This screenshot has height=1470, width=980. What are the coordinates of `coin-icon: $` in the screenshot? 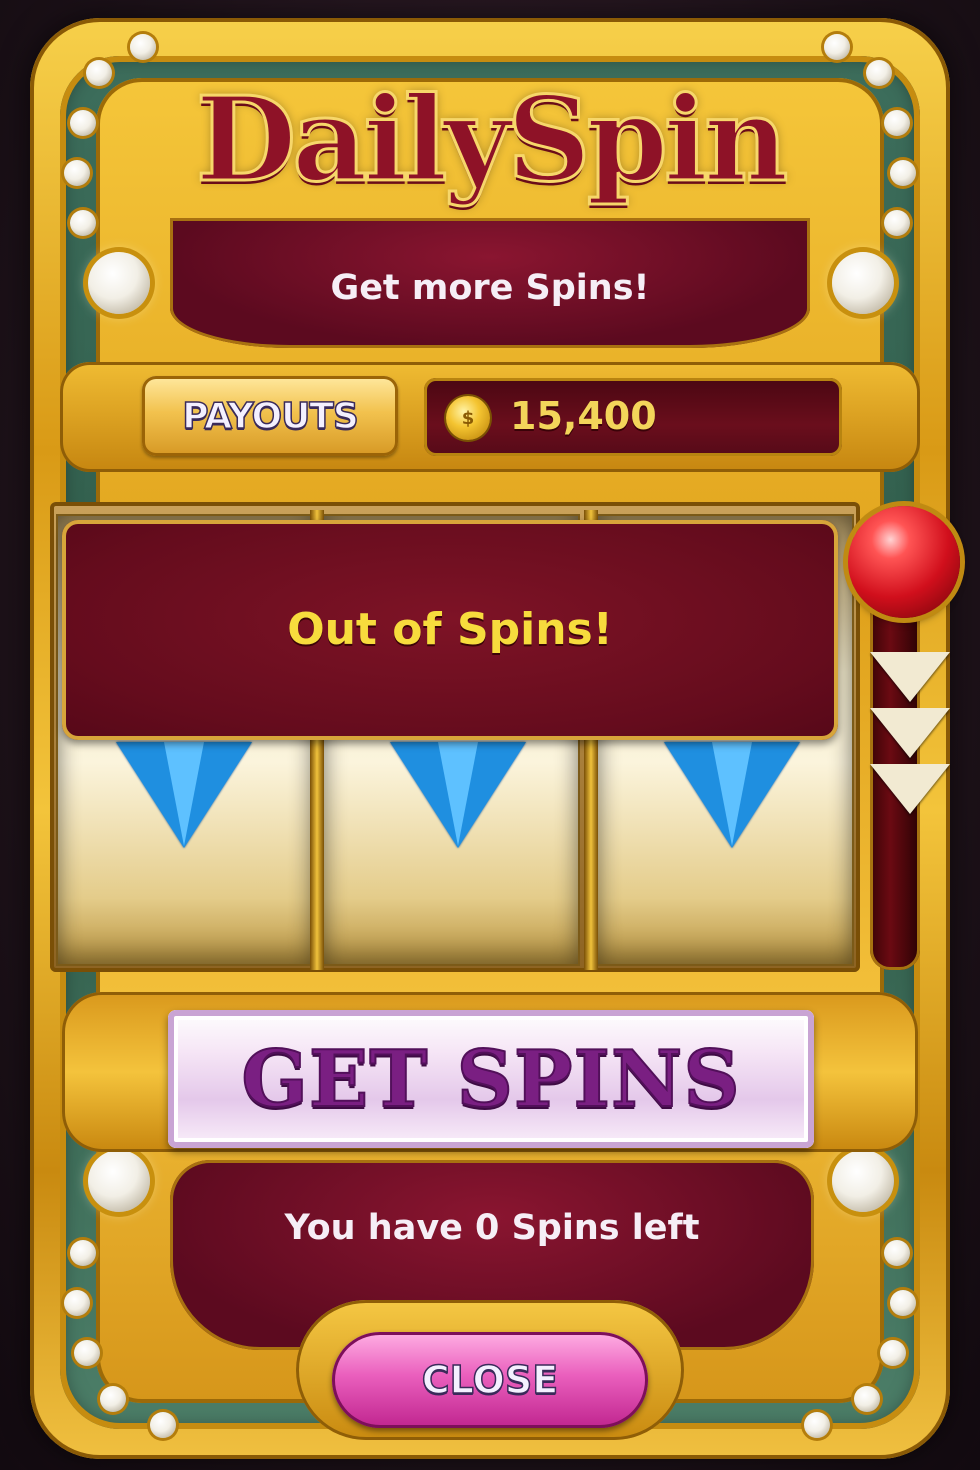 It's located at (468, 418).